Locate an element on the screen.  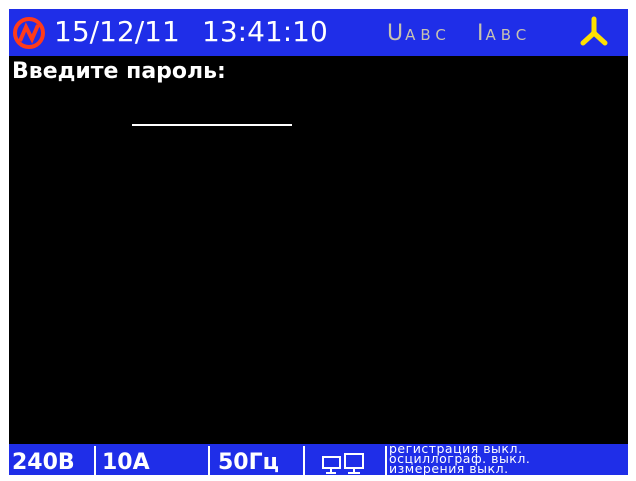
time-display: 13:41:10 is located at coordinates (265, 31).